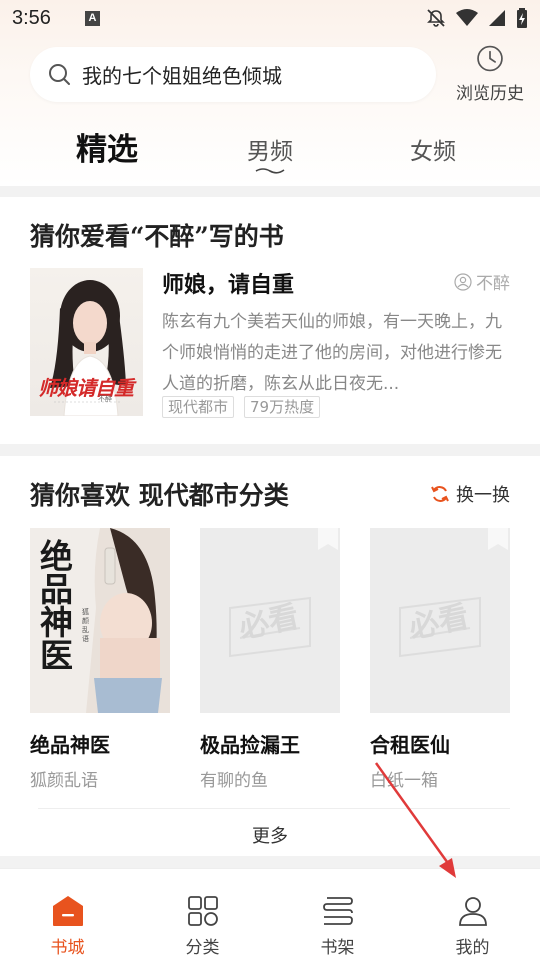 Image resolution: width=540 pixels, height=960 pixels. I want to click on bookstore-icon, so click(67, 911).